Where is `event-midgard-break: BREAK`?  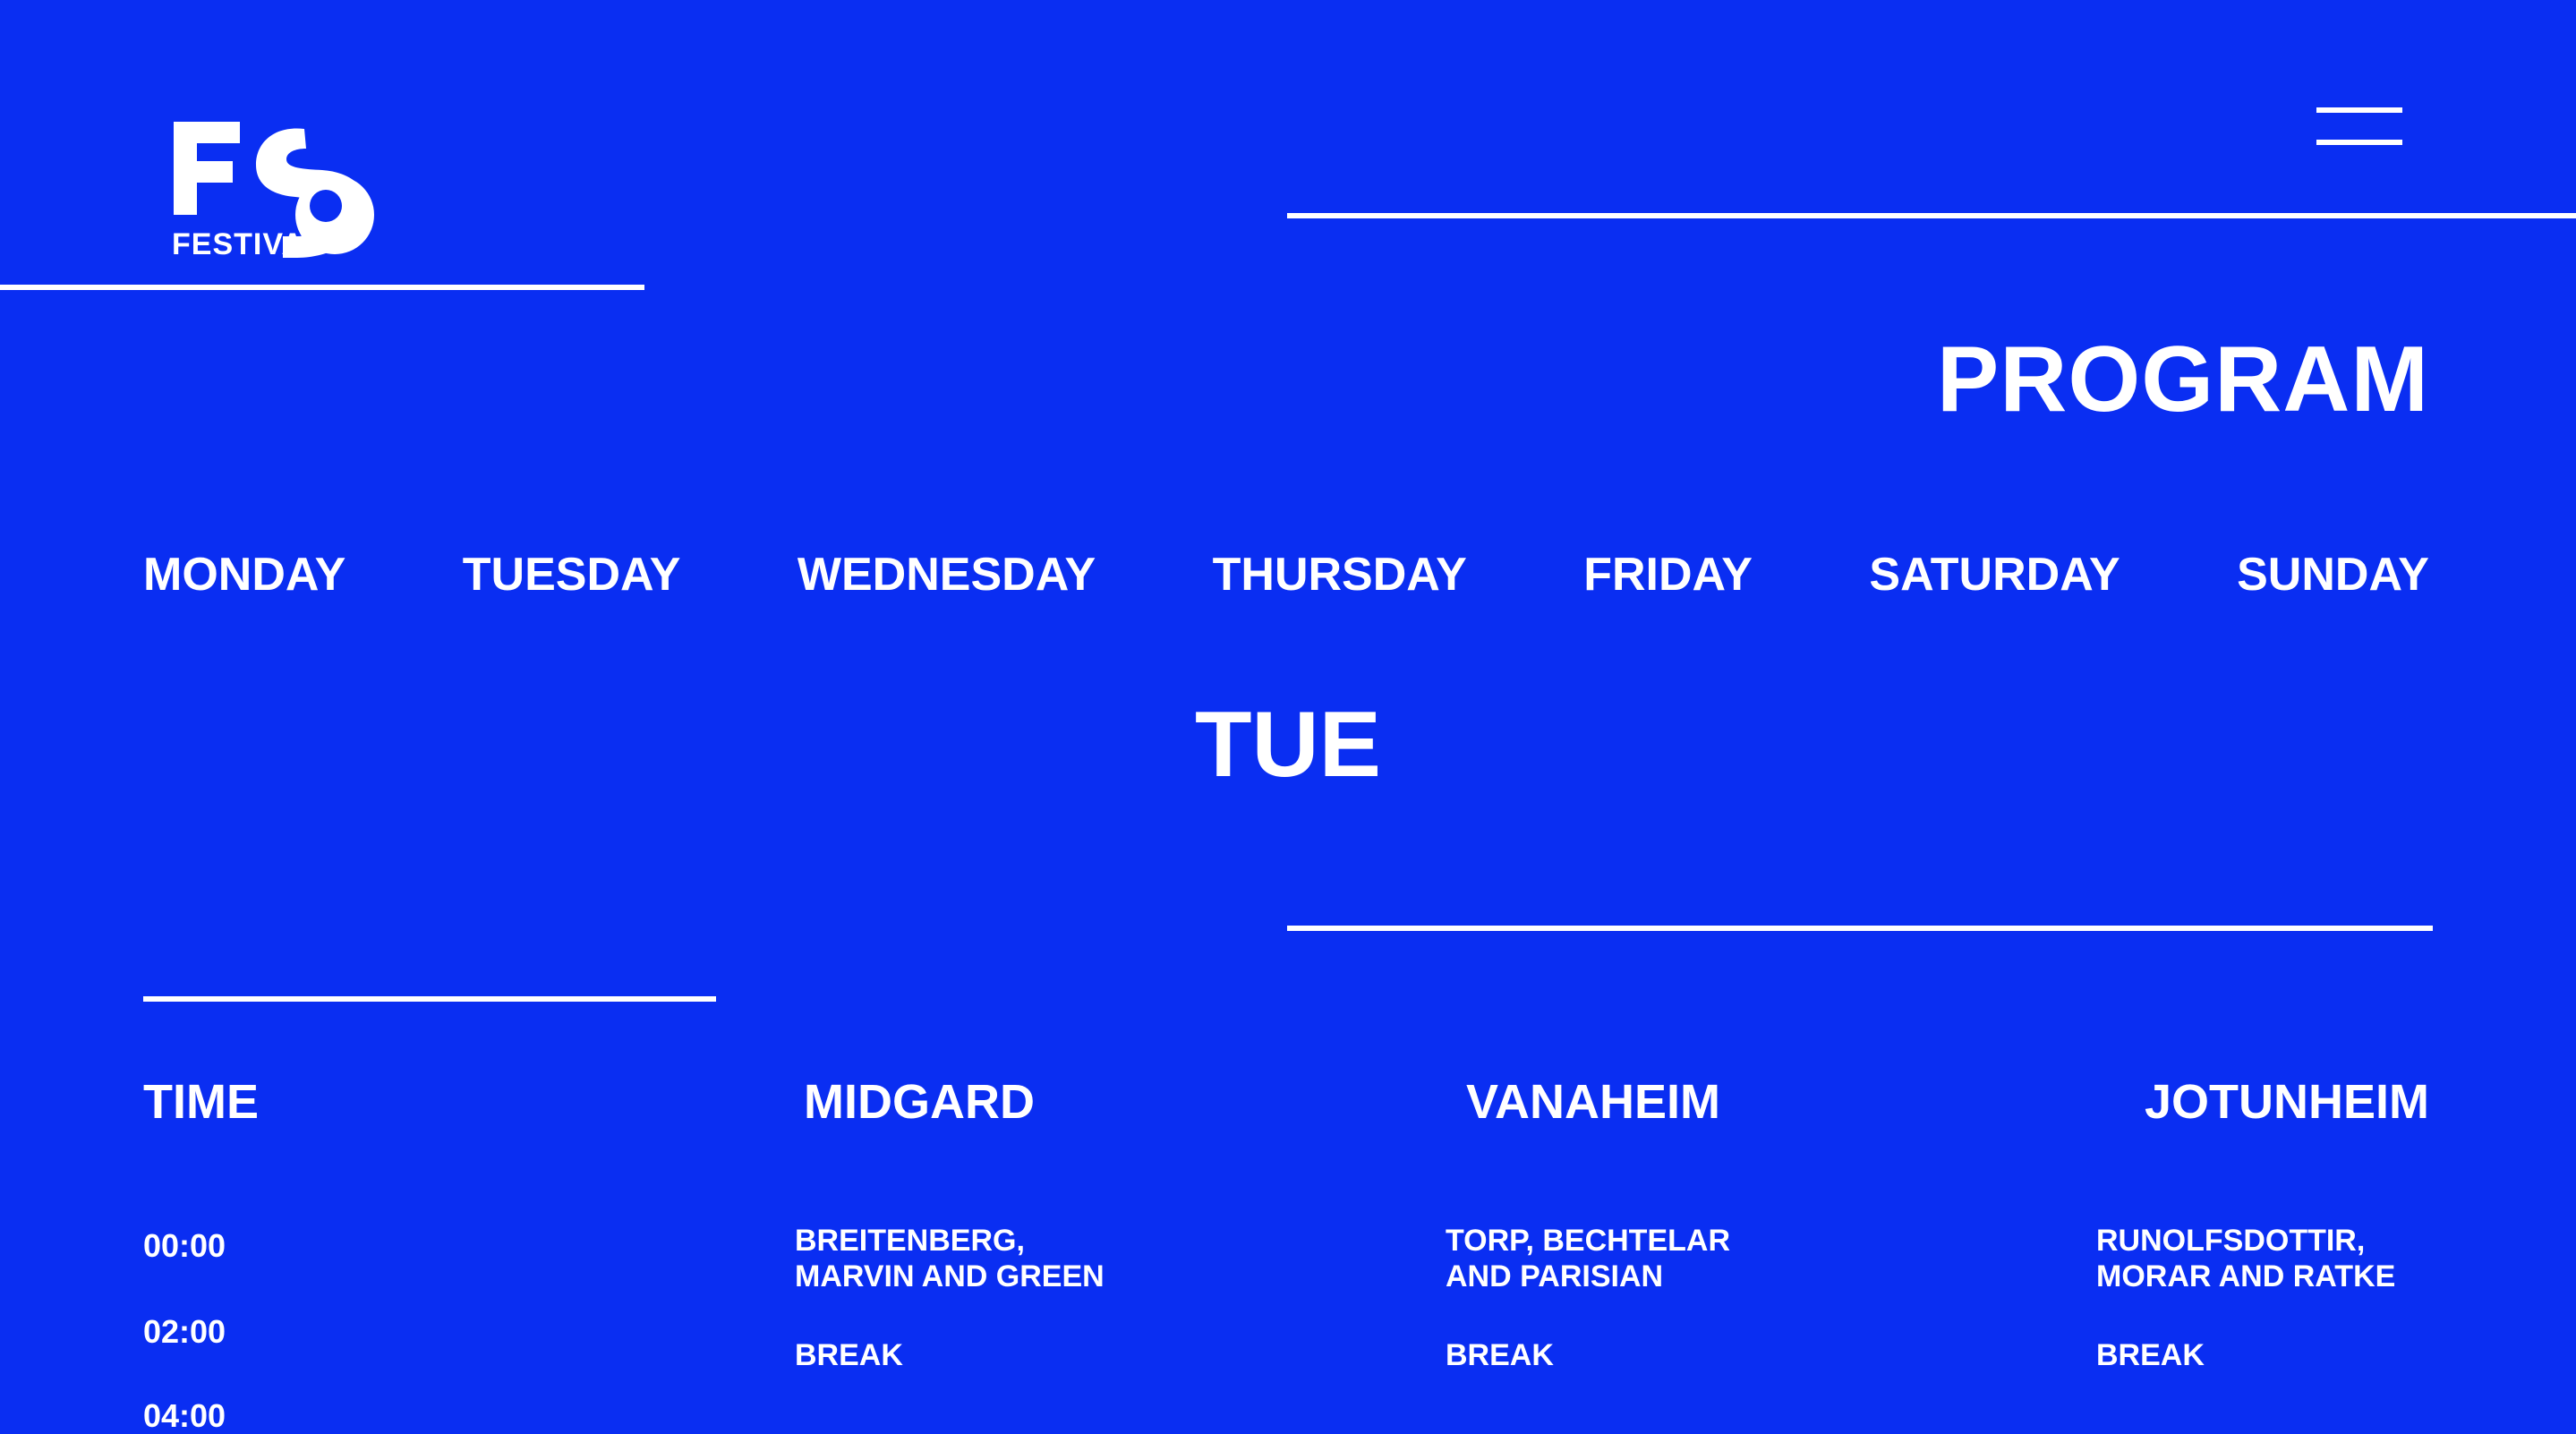 event-midgard-break: BREAK is located at coordinates (965, 1355).